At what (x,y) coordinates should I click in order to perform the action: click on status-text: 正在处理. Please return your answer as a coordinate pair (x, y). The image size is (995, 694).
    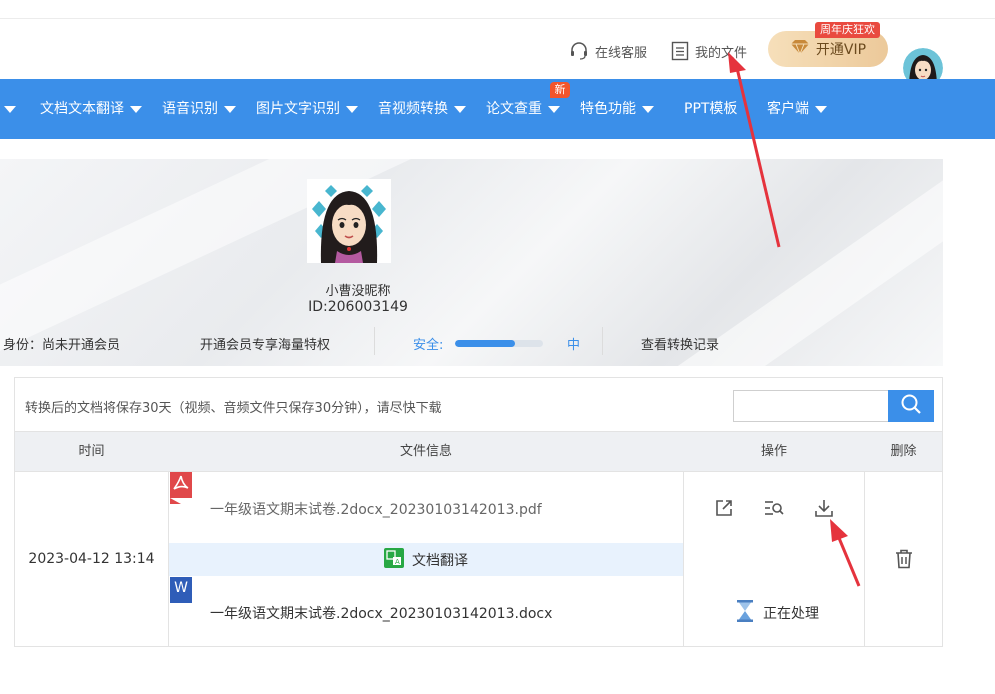
    Looking at the image, I should click on (791, 614).